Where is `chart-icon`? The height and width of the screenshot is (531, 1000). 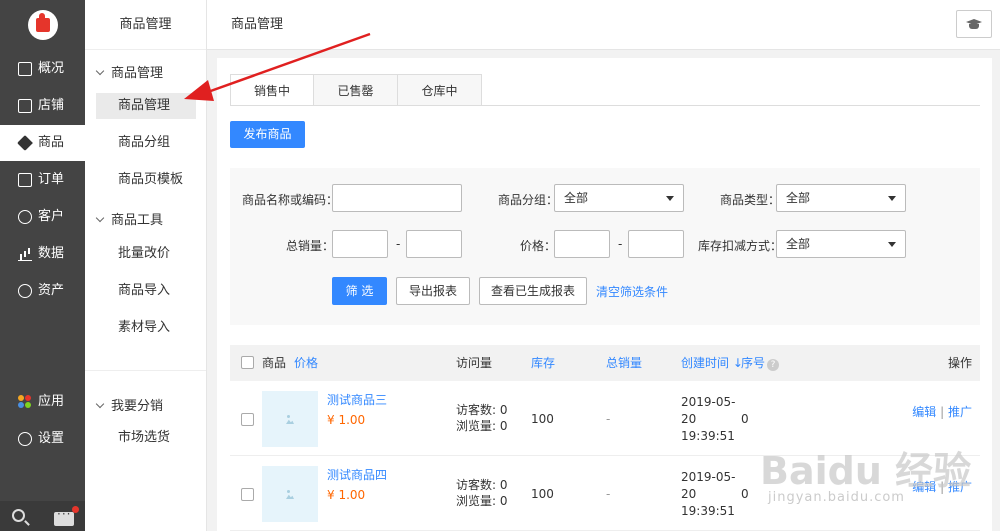
chart-icon is located at coordinates (25, 254).